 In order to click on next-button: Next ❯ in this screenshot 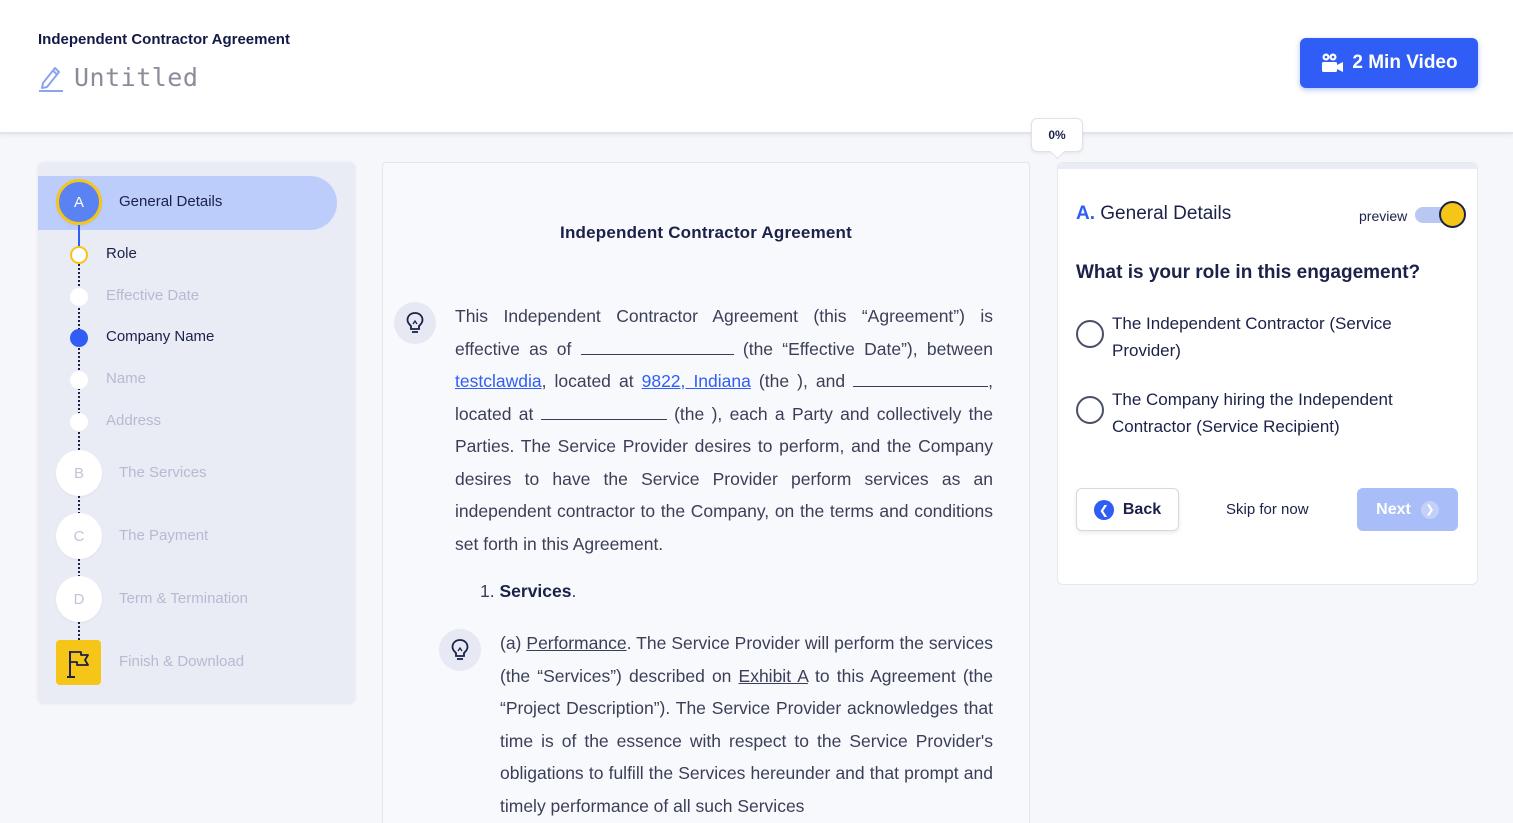, I will do `click(1407, 509)`.